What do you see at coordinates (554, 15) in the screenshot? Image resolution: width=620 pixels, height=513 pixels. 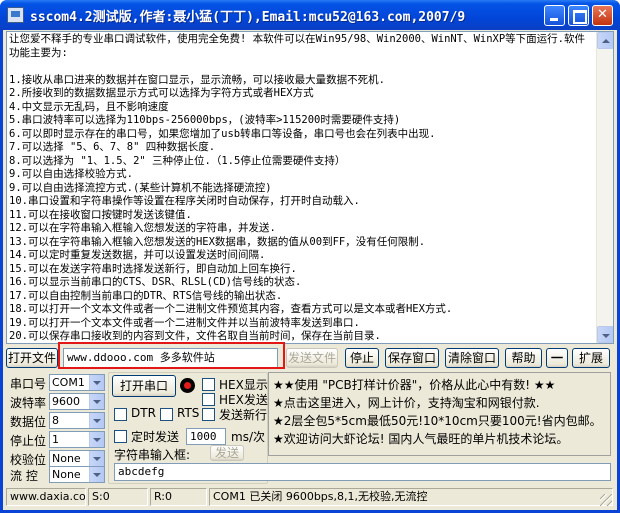 I see `minimize-button` at bounding box center [554, 15].